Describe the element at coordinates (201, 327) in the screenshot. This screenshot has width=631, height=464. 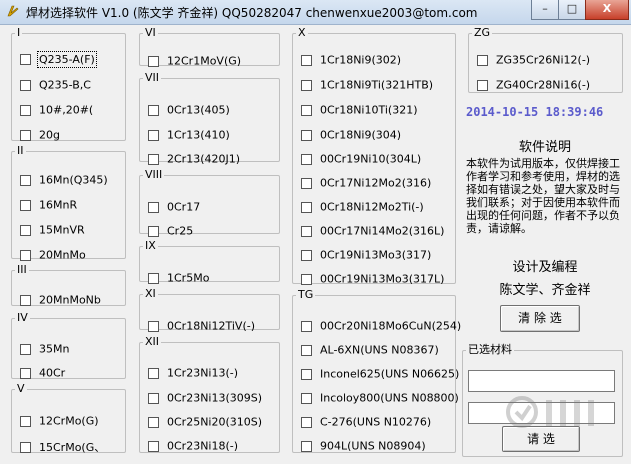
I see `checkbox-0cr18ni12tiv: 0Cr18Ni12TiV(-)` at that location.